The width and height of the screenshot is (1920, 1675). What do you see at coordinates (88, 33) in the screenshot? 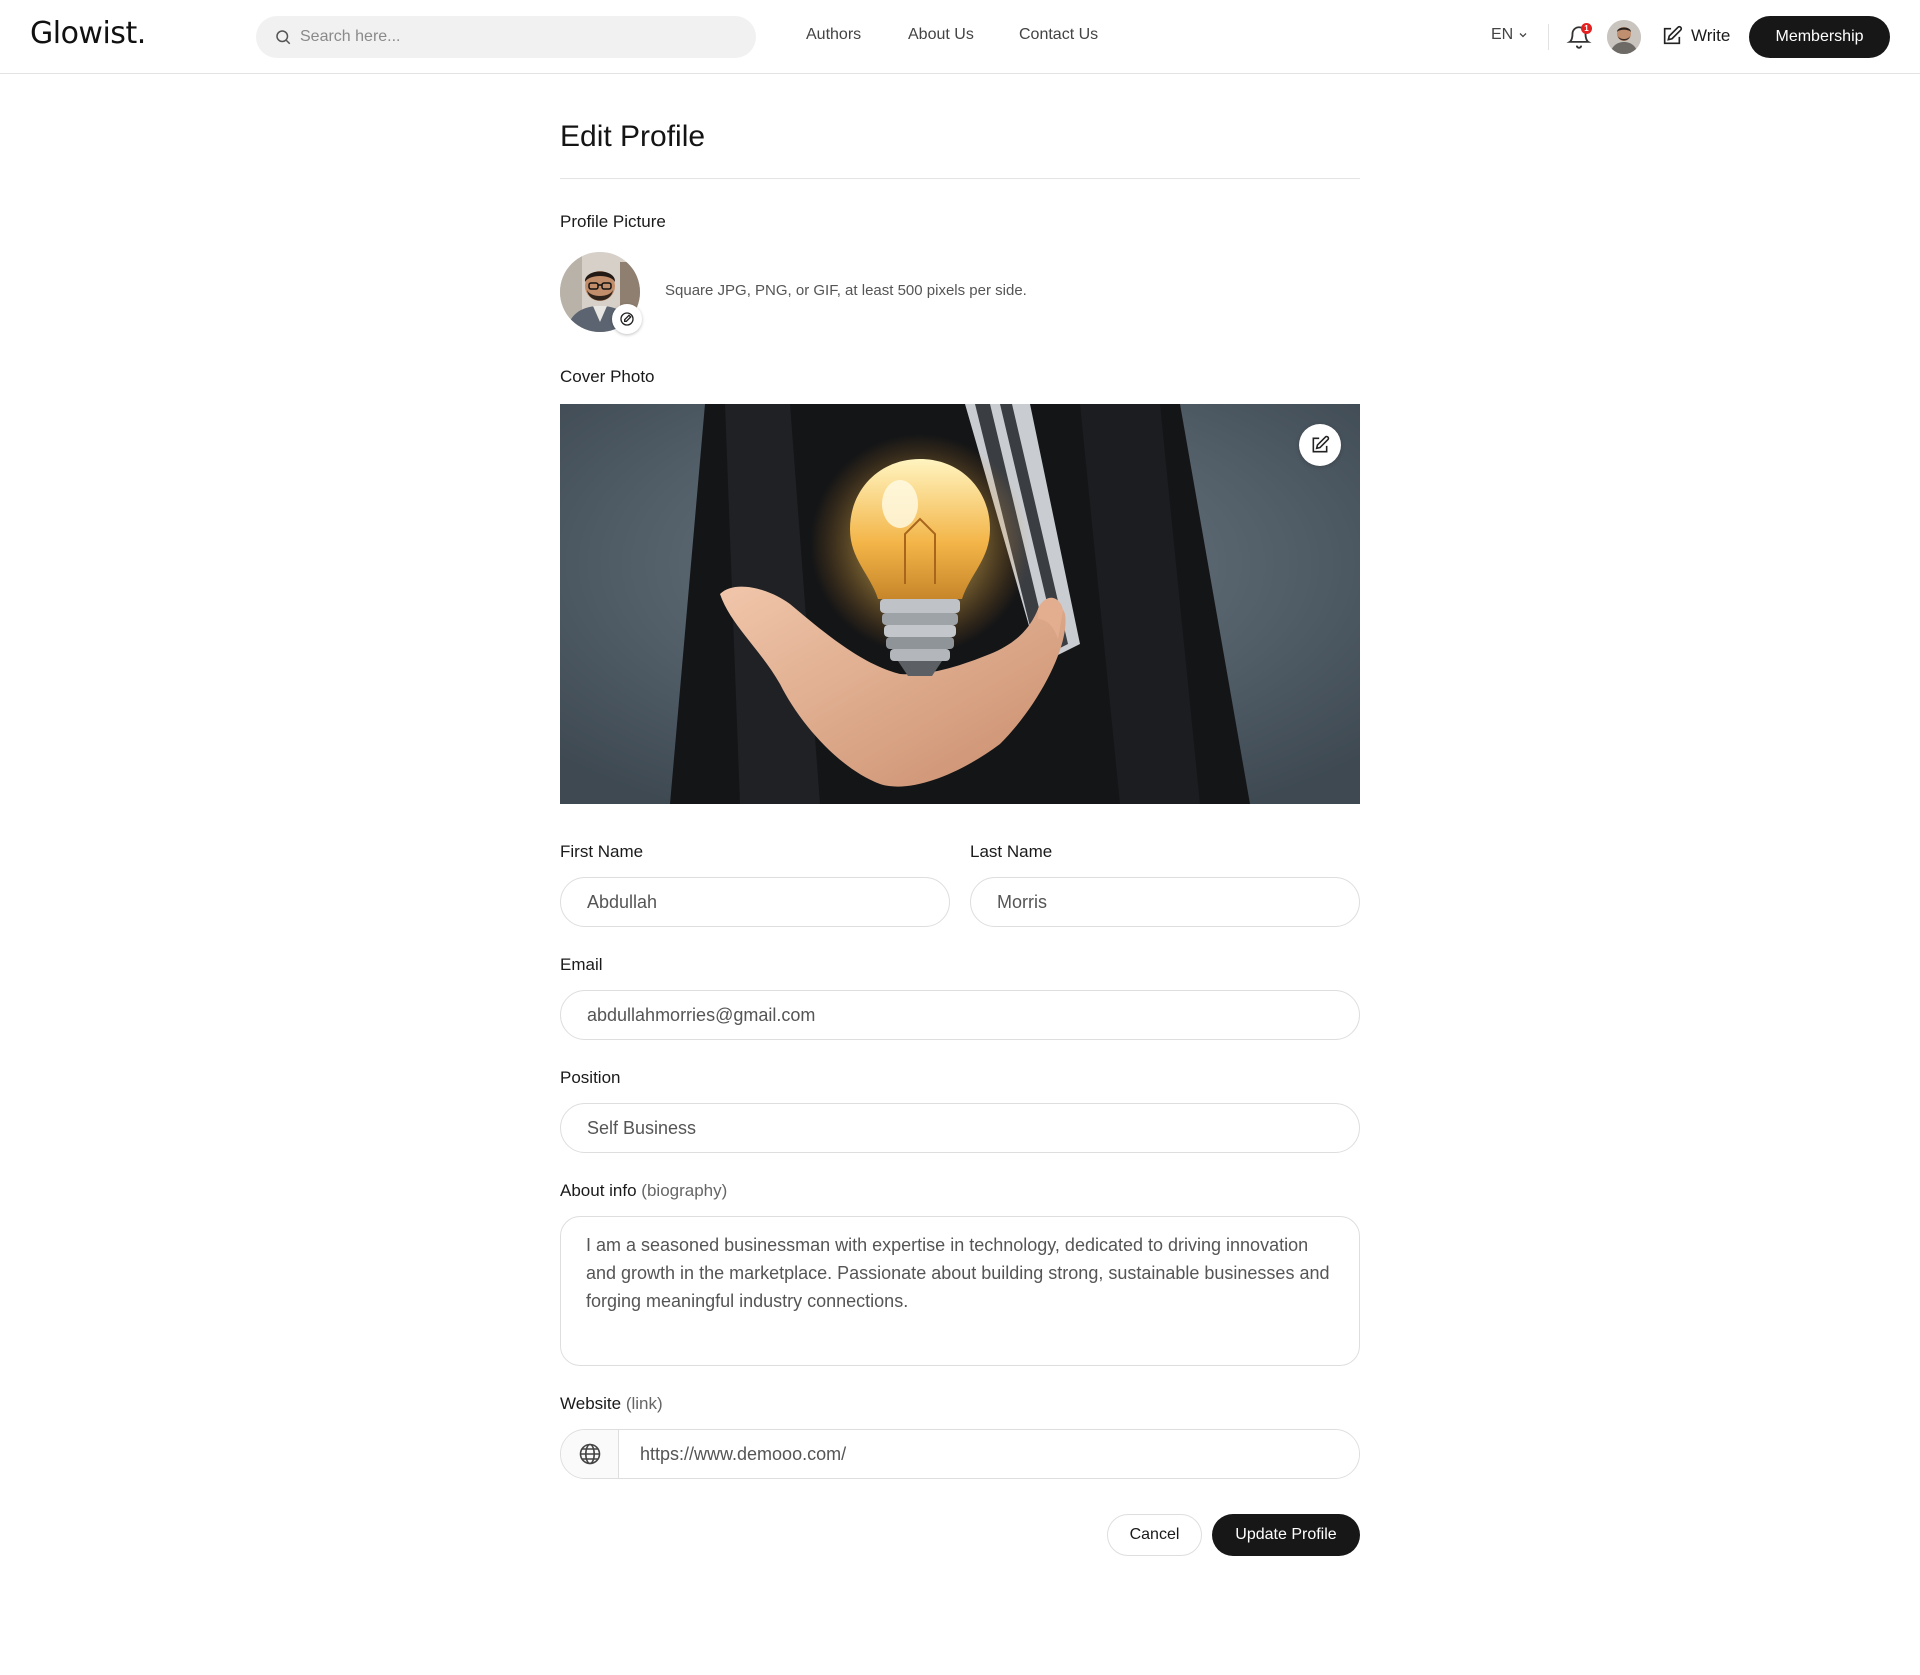
I see `site-logo: Glowist.` at bounding box center [88, 33].